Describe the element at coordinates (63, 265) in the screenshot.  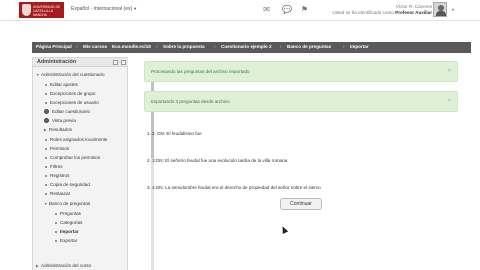
I see `sidebar-item-course-admin: ▶ Administración del curso` at that location.